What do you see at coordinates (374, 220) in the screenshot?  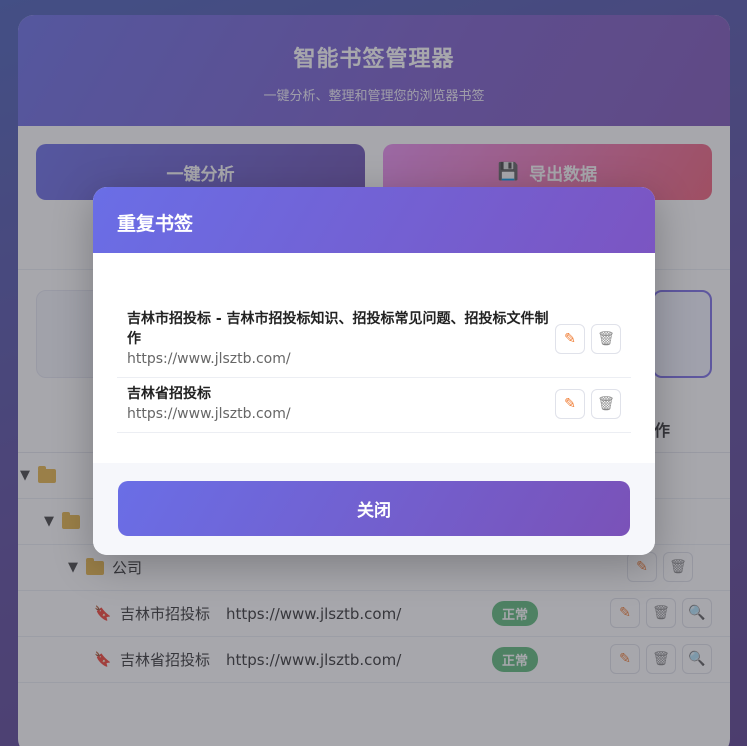 I see `modal-title: 重复书签` at bounding box center [374, 220].